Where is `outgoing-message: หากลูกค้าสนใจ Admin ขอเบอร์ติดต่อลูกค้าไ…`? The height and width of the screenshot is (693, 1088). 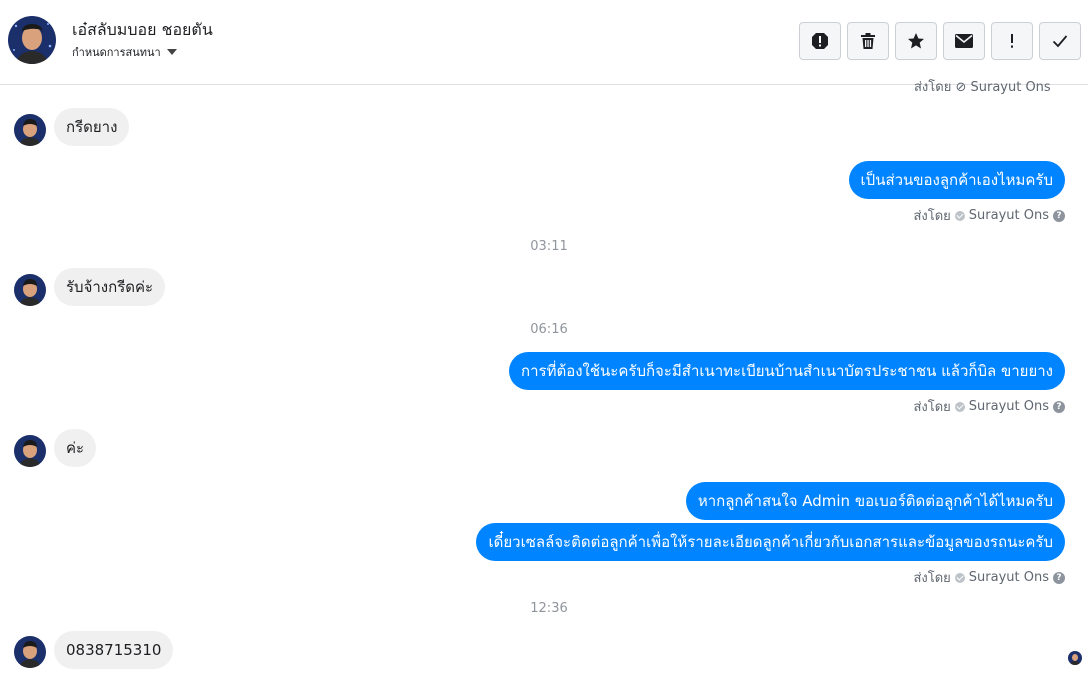
outgoing-message: หากลูกค้าสนใจ Admin ขอเบอร์ติดต่อลูกค้าไ… is located at coordinates (875, 501).